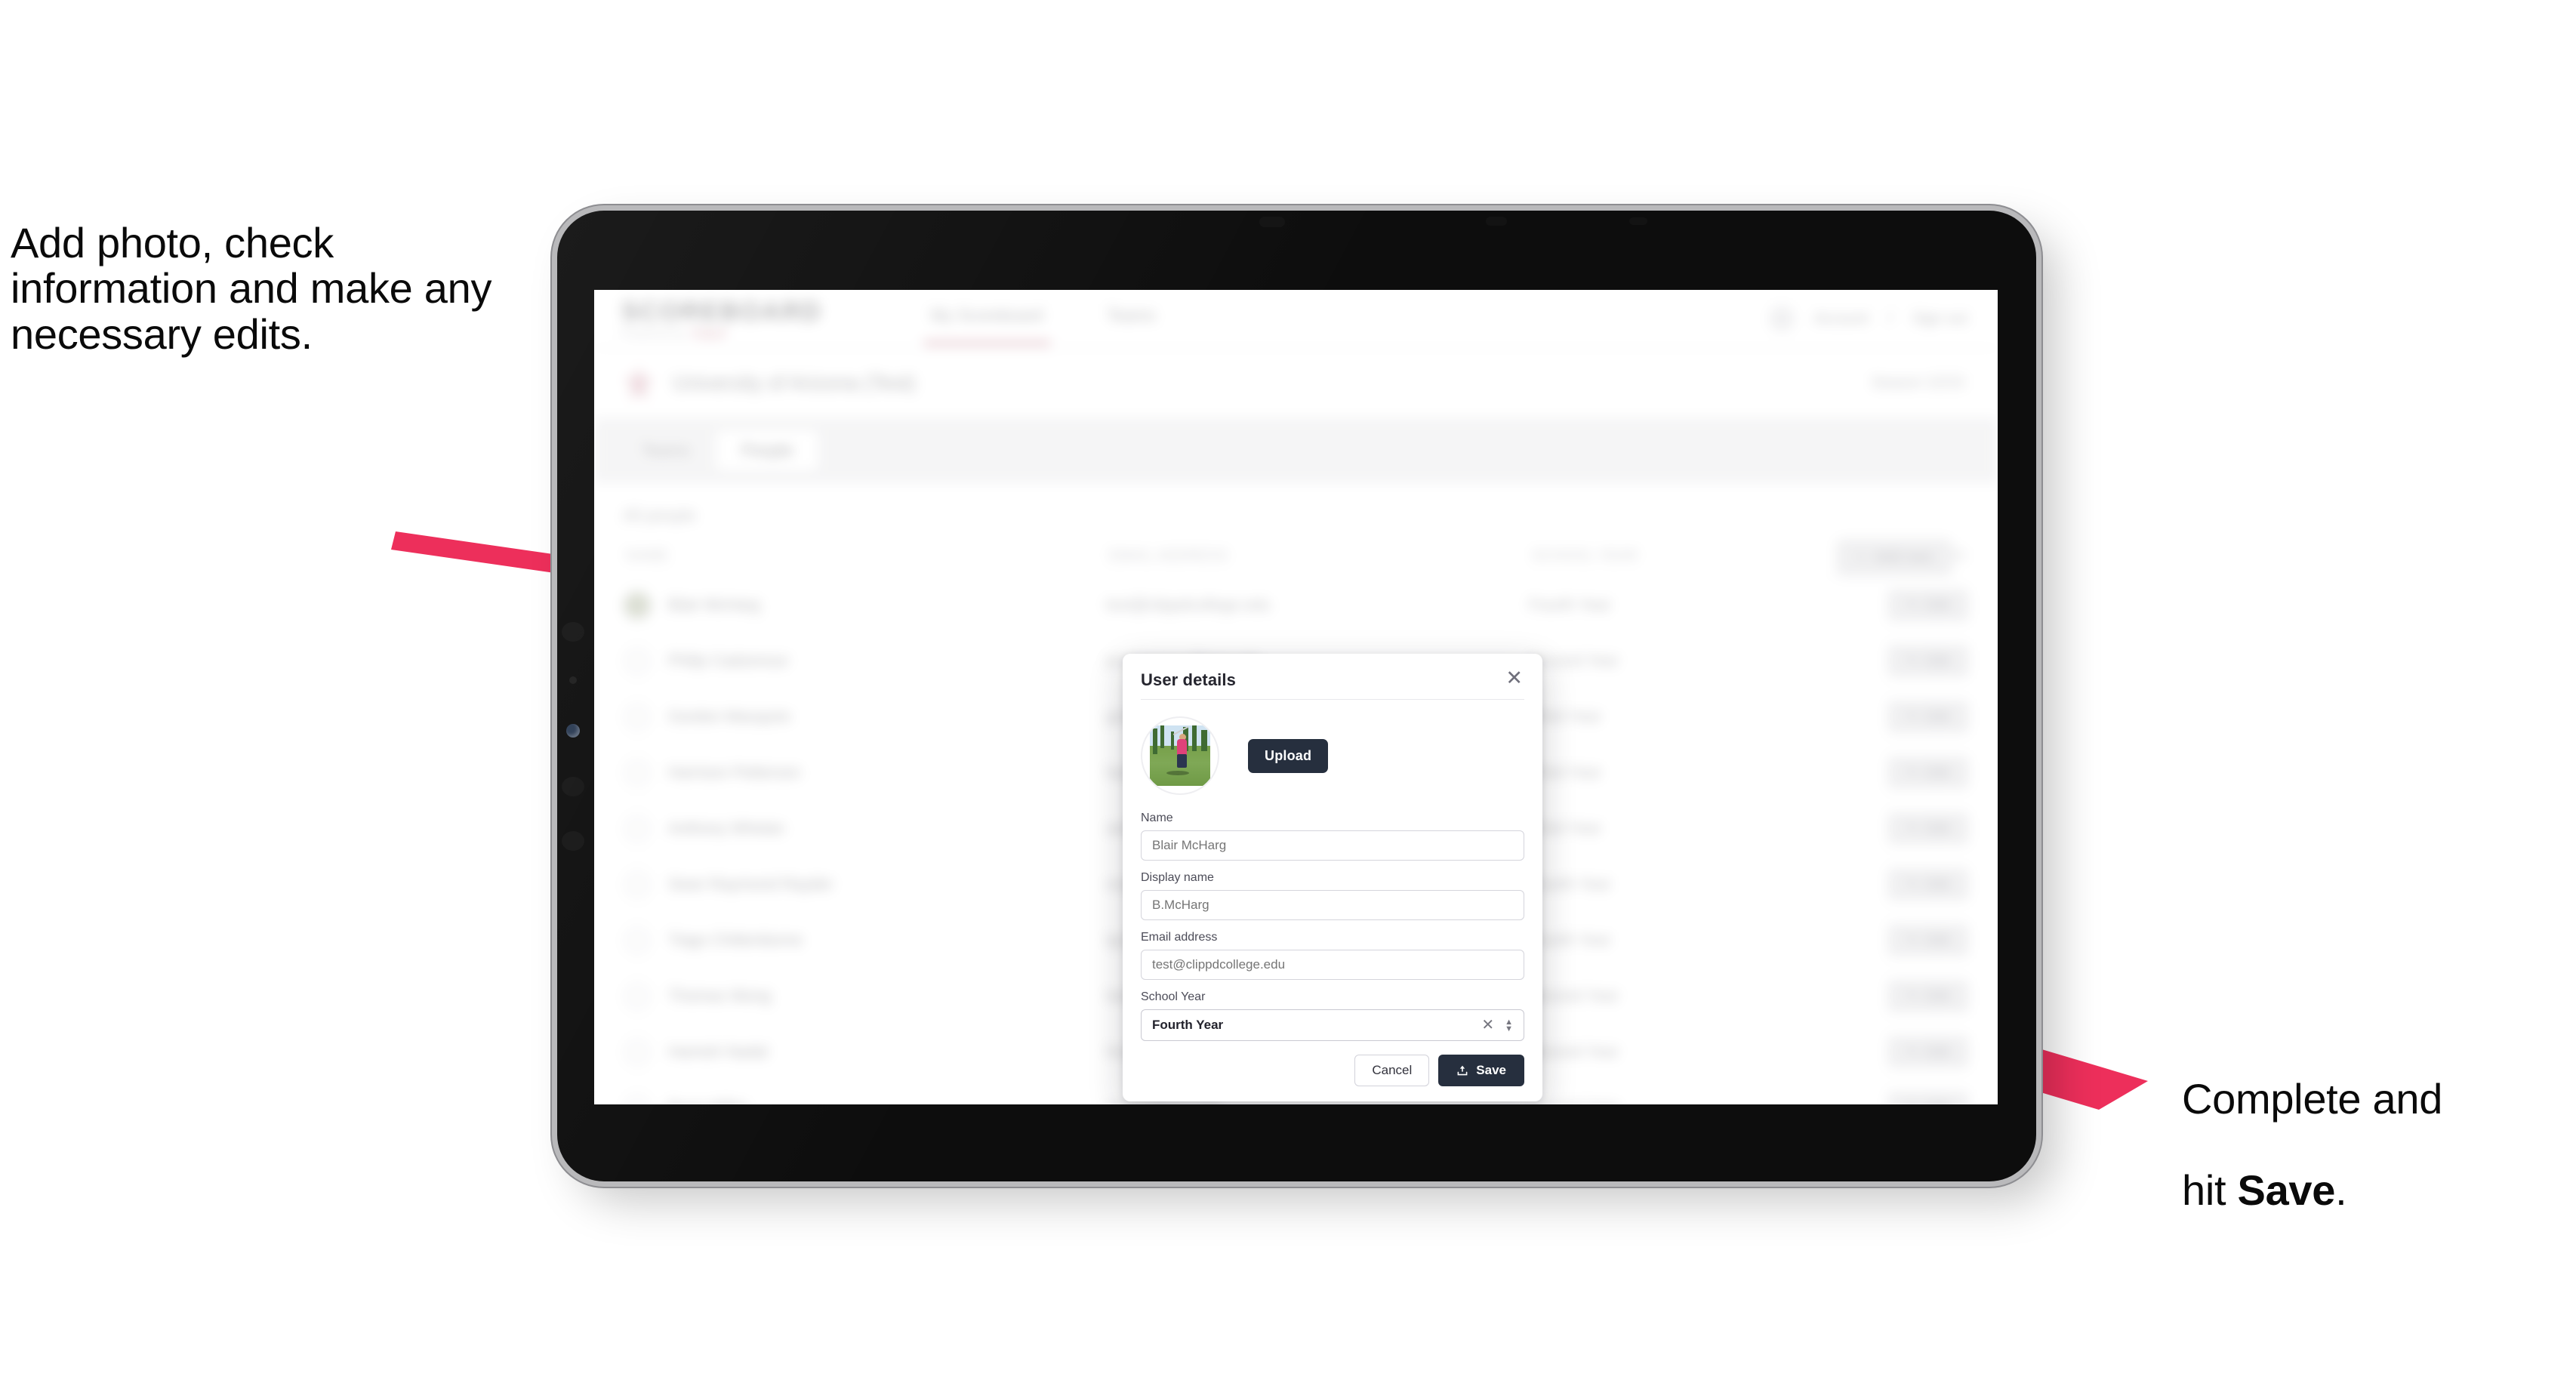 The height and width of the screenshot is (1386, 2576). What do you see at coordinates (1781, 318) in the screenshot?
I see `header-avatar` at bounding box center [1781, 318].